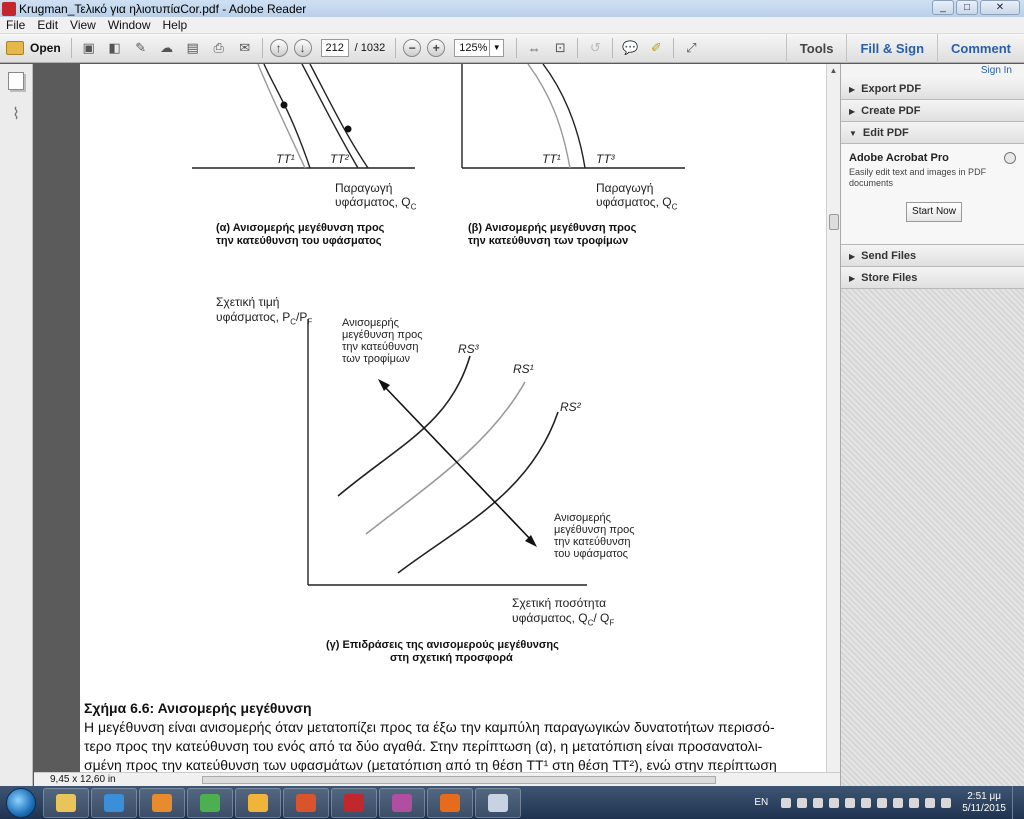 This screenshot has width=1024, height=819. I want to click on menu-edit: Edit, so click(47, 25).